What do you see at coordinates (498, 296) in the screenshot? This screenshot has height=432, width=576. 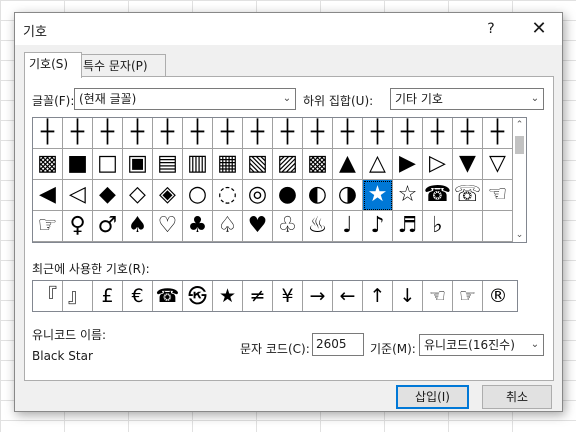 I see `recent-symbol-cell: ®` at bounding box center [498, 296].